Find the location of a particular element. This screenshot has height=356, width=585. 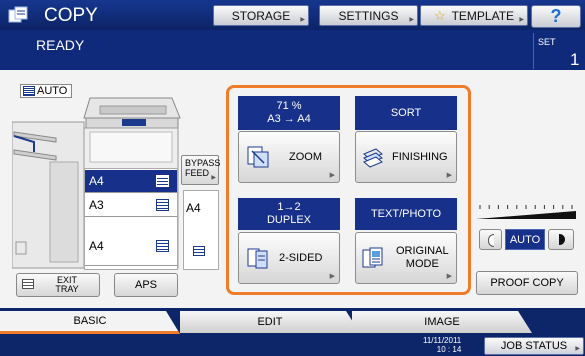

date-text: 11/11/2011 is located at coordinates (442, 340).